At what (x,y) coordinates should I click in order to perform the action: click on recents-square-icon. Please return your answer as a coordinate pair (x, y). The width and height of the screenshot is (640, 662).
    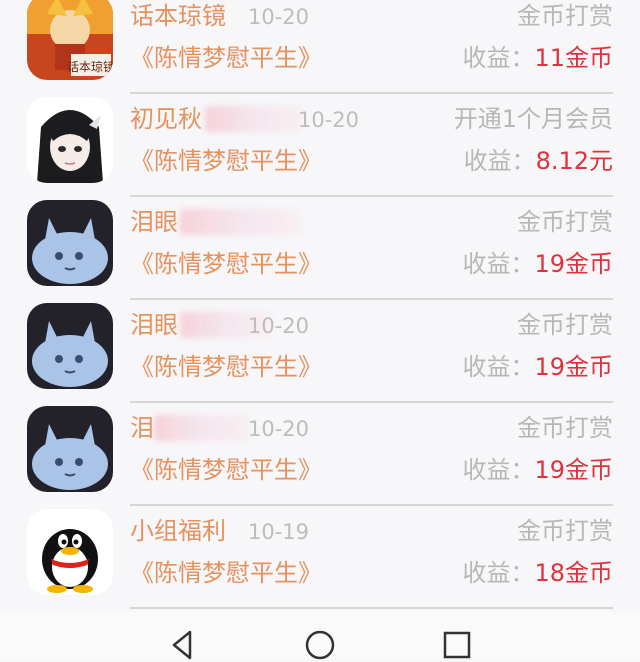
    Looking at the image, I should click on (457, 645).